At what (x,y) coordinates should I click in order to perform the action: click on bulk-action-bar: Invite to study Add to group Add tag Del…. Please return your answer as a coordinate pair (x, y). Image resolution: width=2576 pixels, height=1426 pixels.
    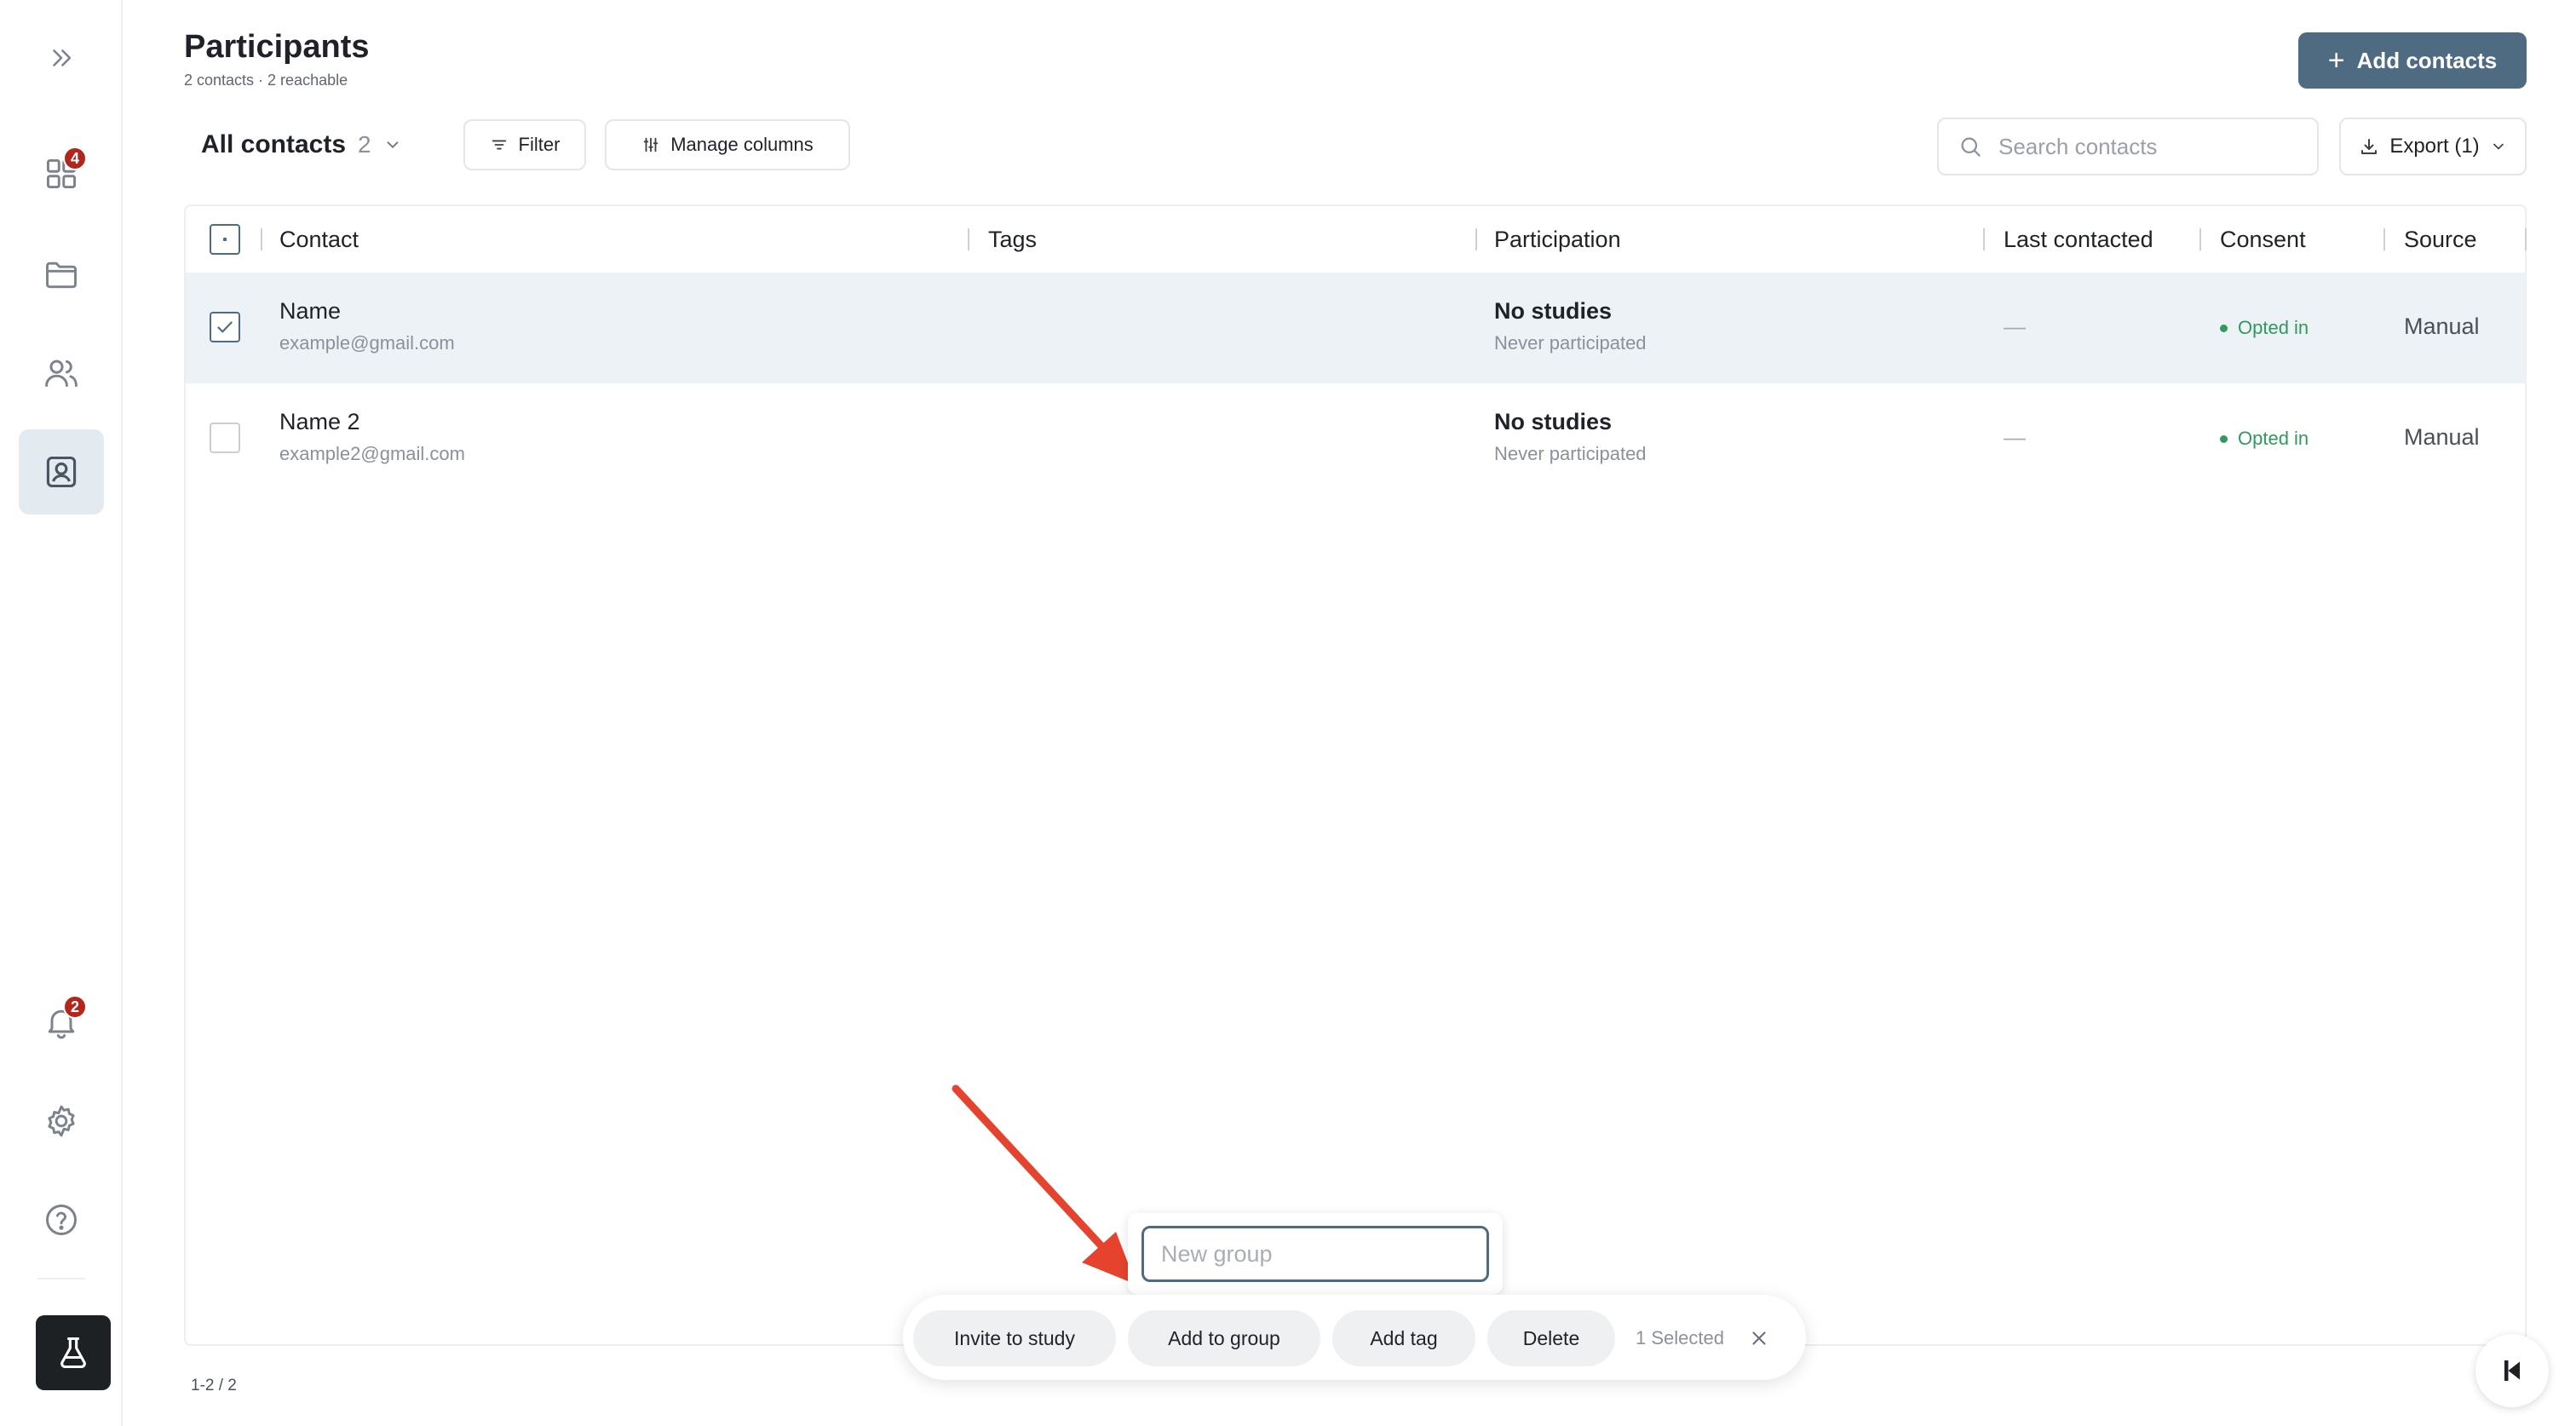
    Looking at the image, I should click on (1355, 1337).